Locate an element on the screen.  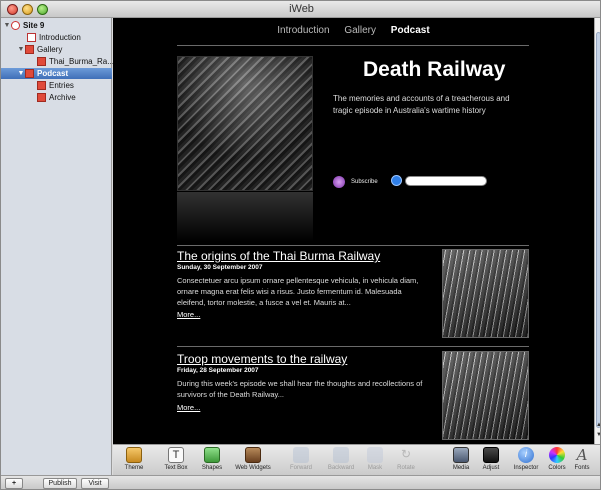
sidebar-item-entries: Entries is located at coordinates (55, 85).